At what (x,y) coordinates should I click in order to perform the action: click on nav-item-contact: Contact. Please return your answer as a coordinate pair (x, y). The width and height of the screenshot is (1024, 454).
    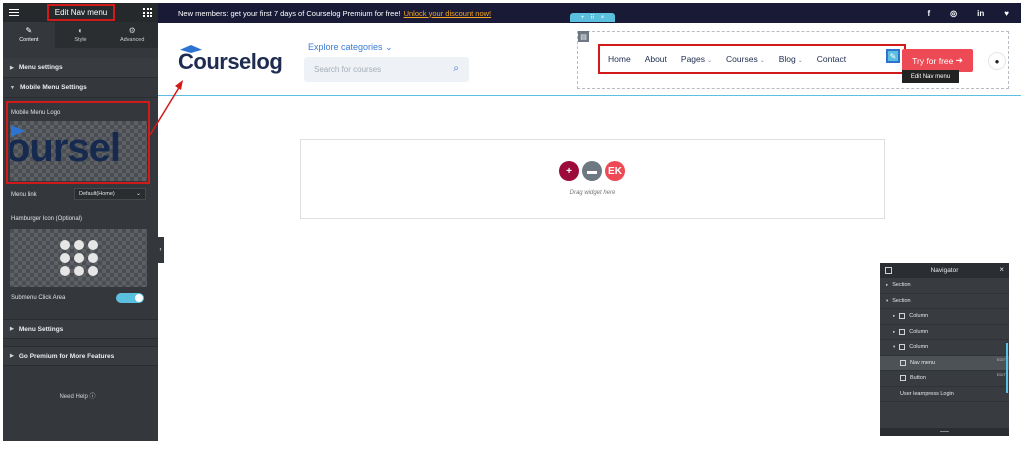
    Looking at the image, I should click on (831, 59).